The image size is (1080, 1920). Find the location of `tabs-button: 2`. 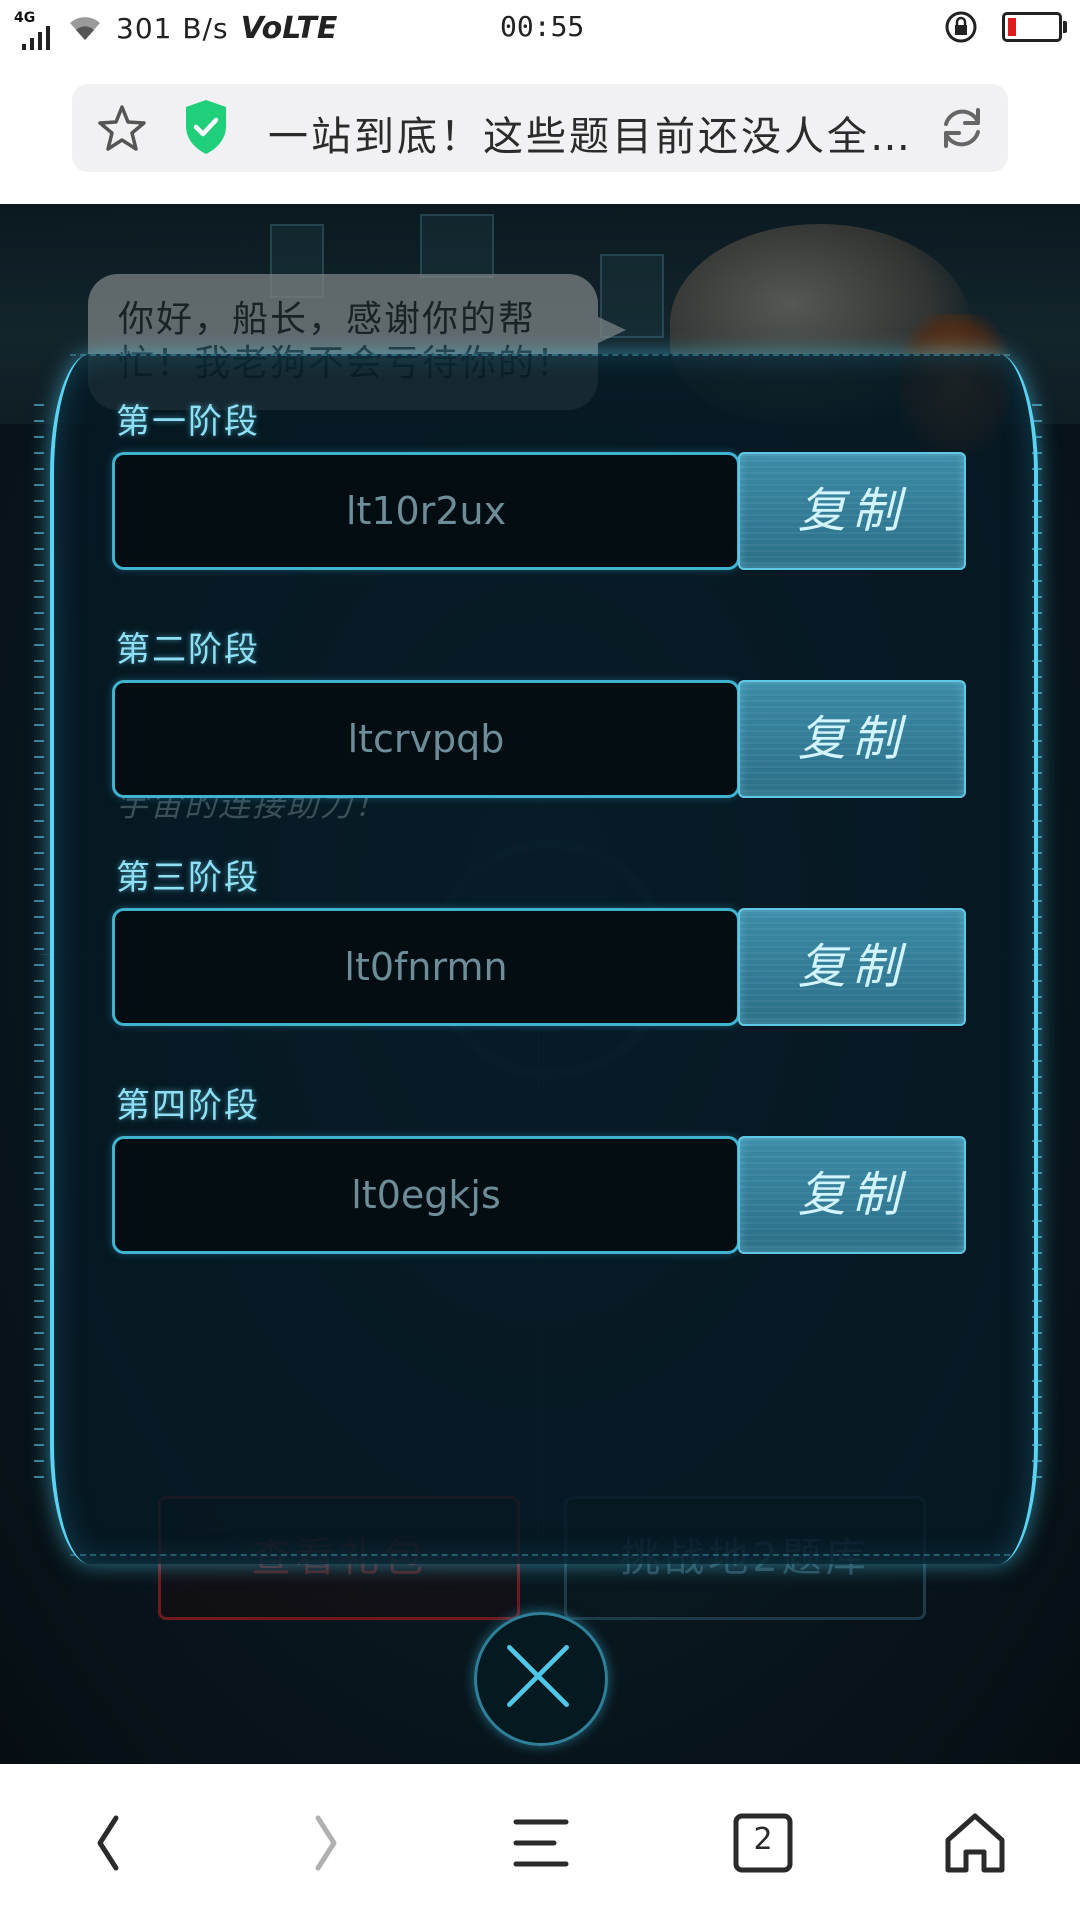

tabs-button: 2 is located at coordinates (763, 1843).